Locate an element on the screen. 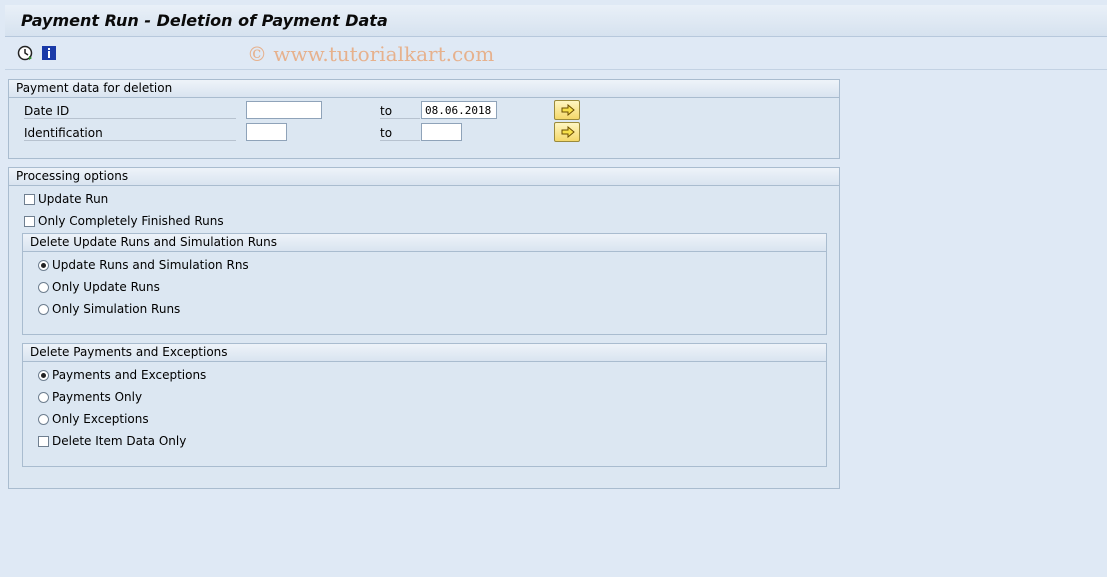 Image resolution: width=1107 pixels, height=577 pixels. title-bar: Payment Run - Deletion of Payment Data is located at coordinates (556, 21).